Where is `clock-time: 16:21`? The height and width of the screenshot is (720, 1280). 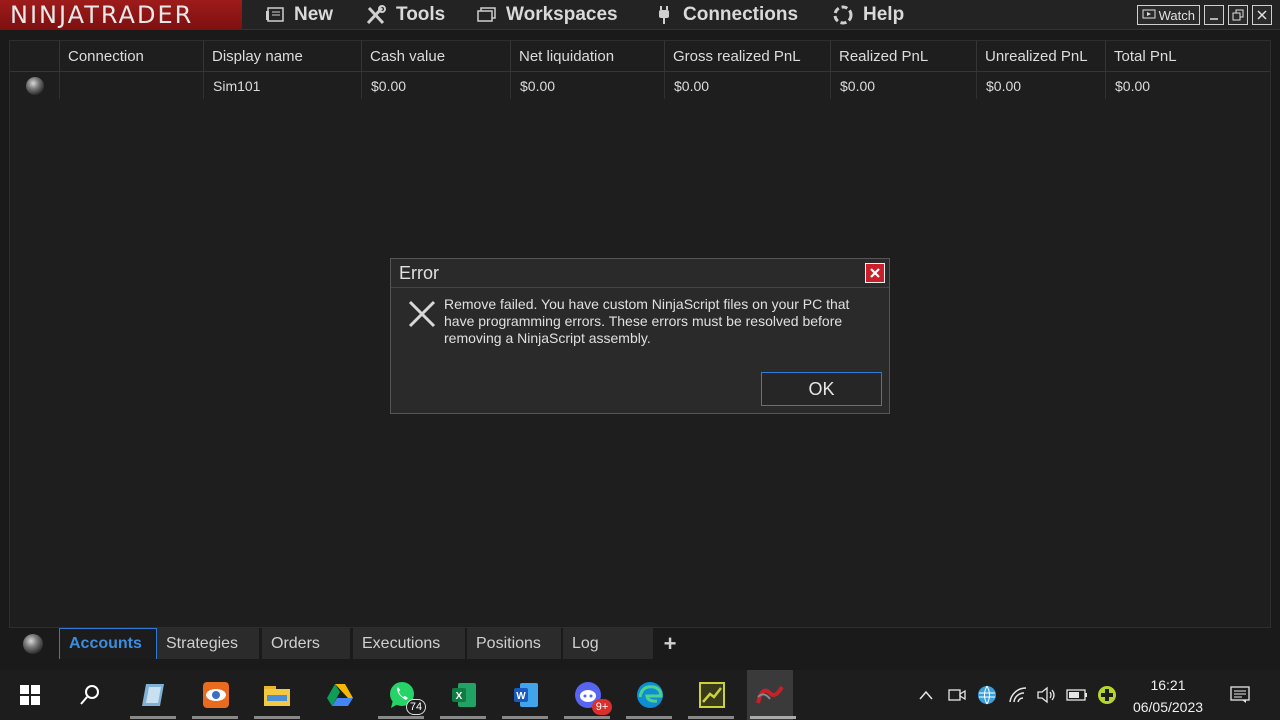
clock-time: 16:21 is located at coordinates (1168, 685).